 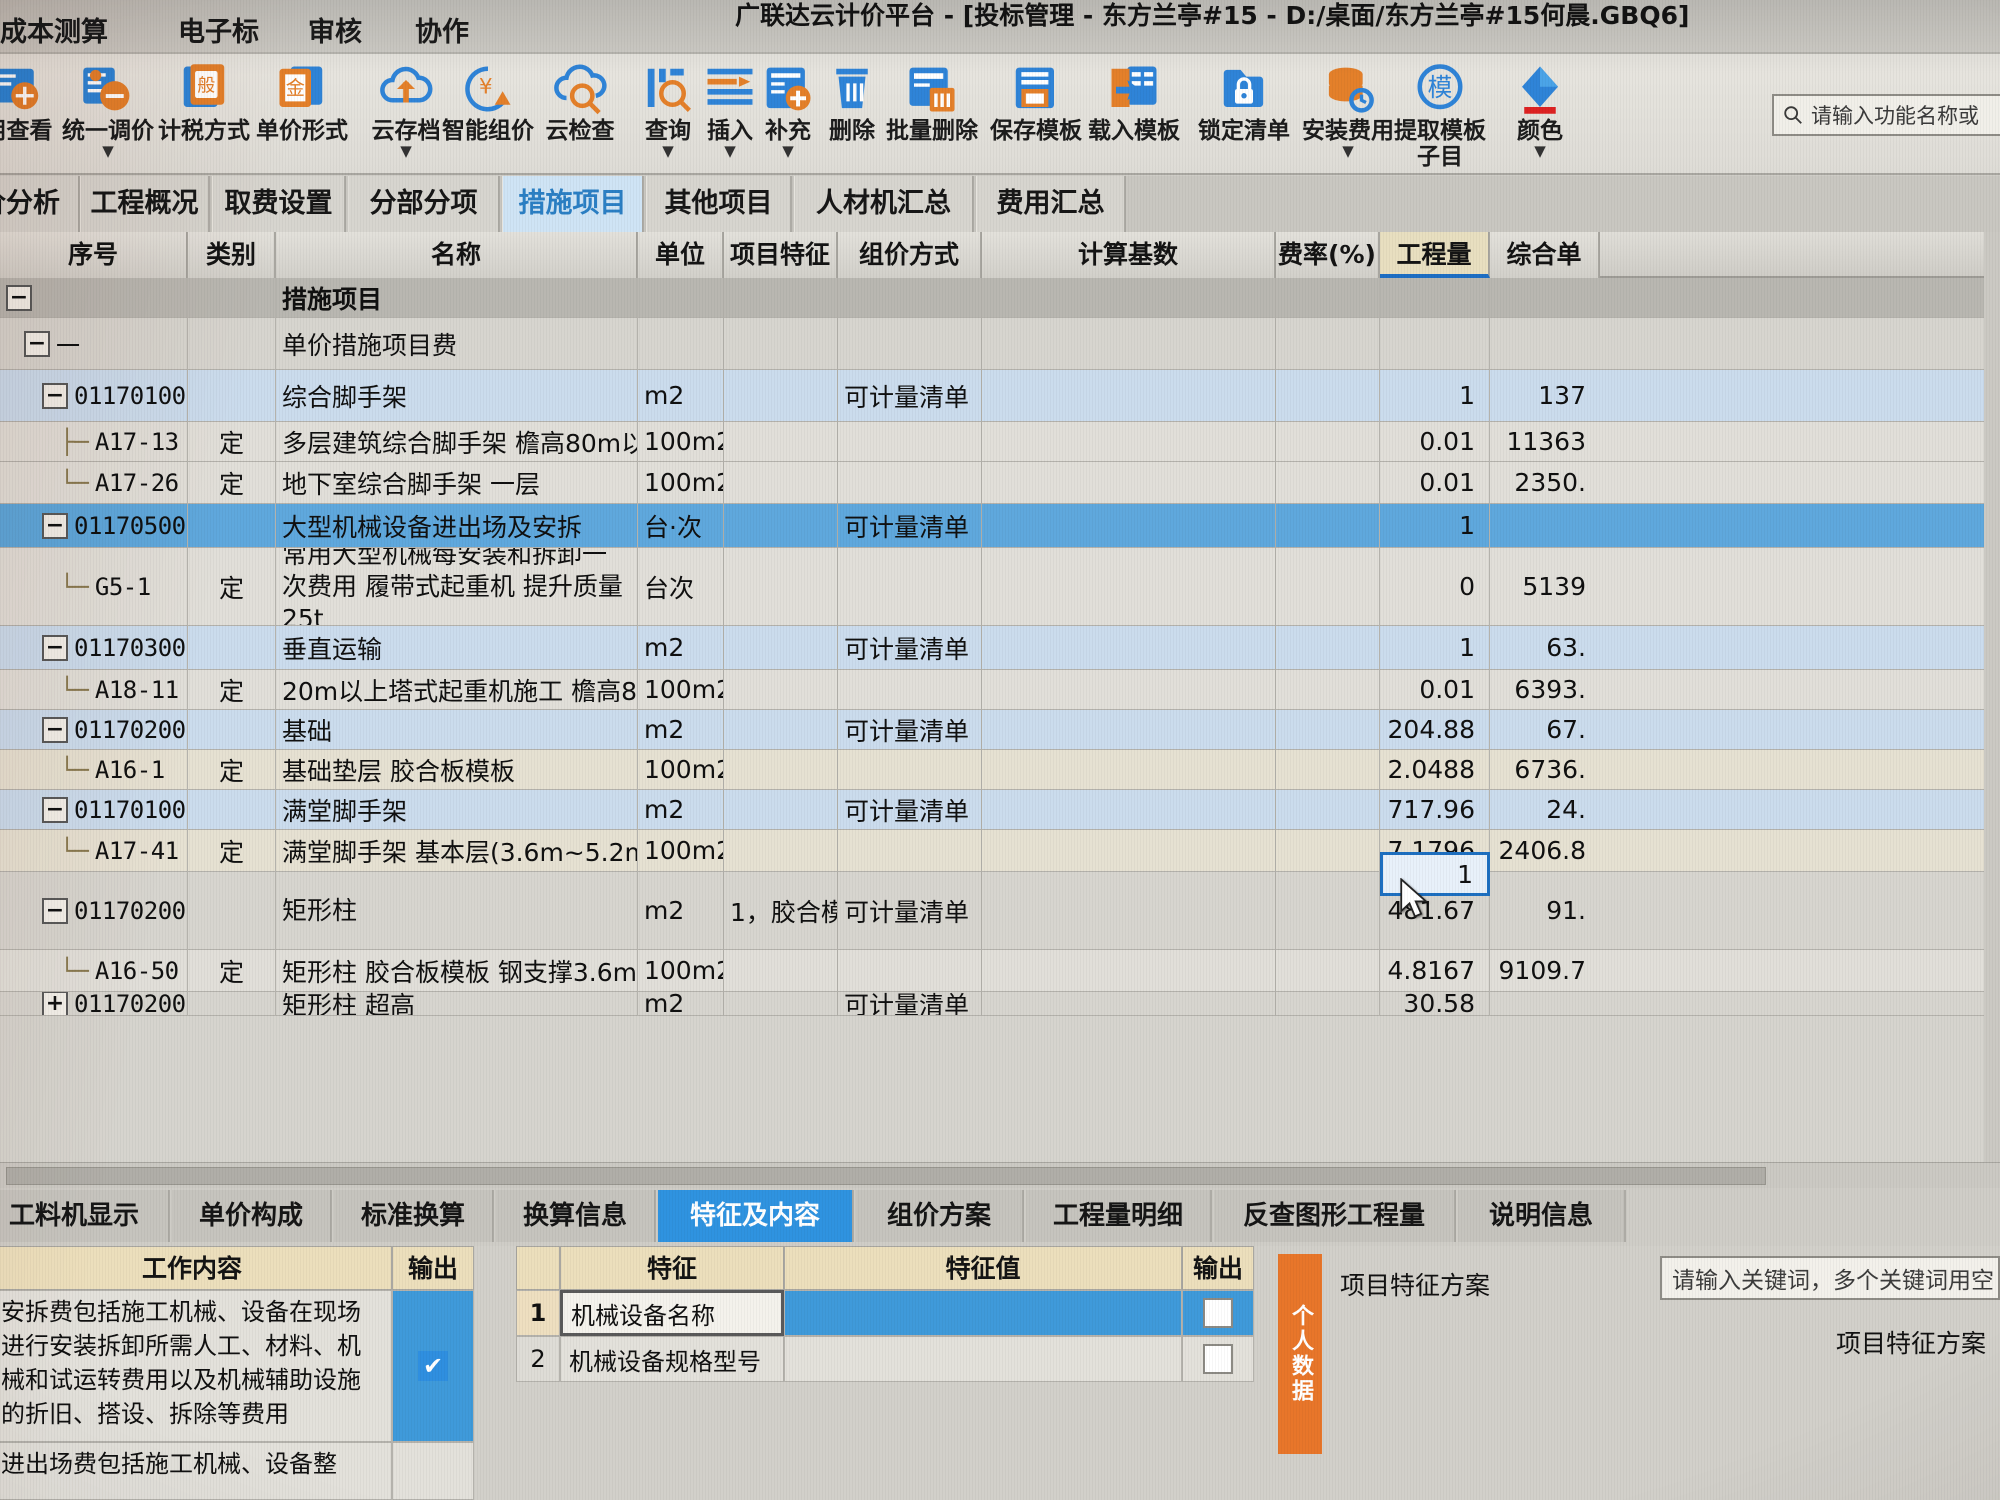 What do you see at coordinates (1886, 115) in the screenshot?
I see `ribbon-search-box: 请输入功能名称或` at bounding box center [1886, 115].